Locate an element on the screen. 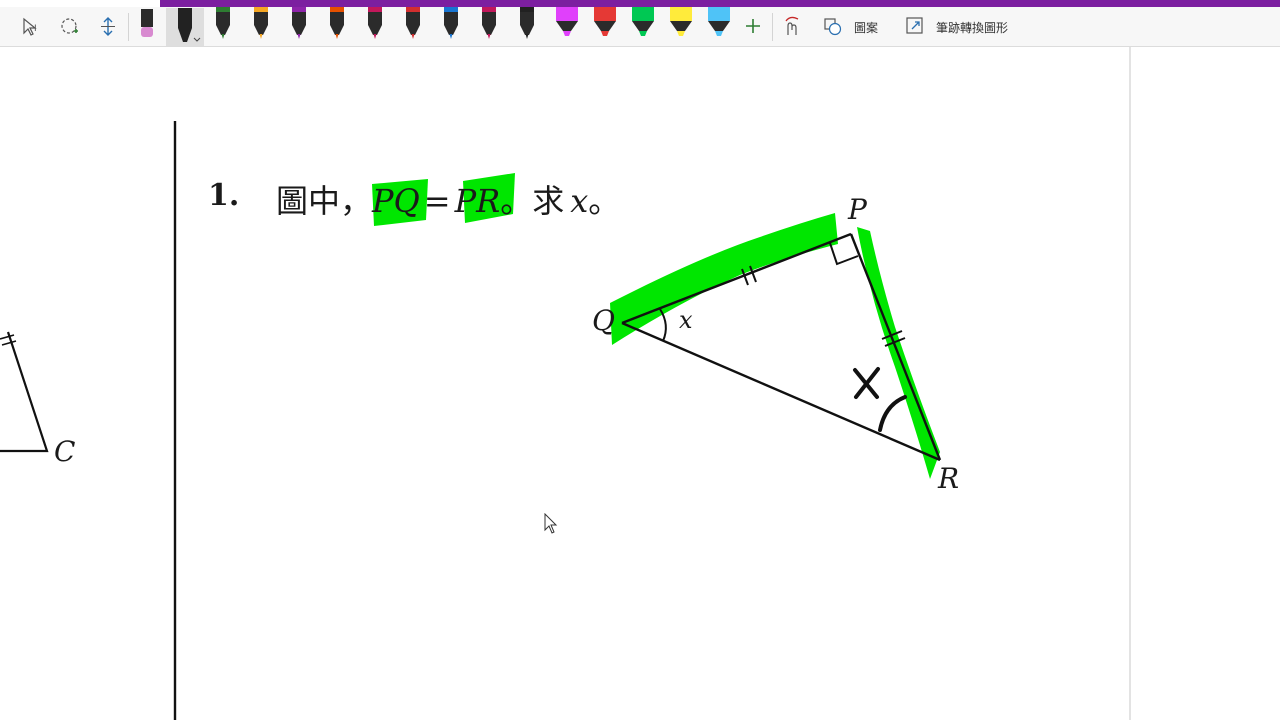 The height and width of the screenshot is (720, 1280). question-mid: 。求 is located at coordinates (532, 201).